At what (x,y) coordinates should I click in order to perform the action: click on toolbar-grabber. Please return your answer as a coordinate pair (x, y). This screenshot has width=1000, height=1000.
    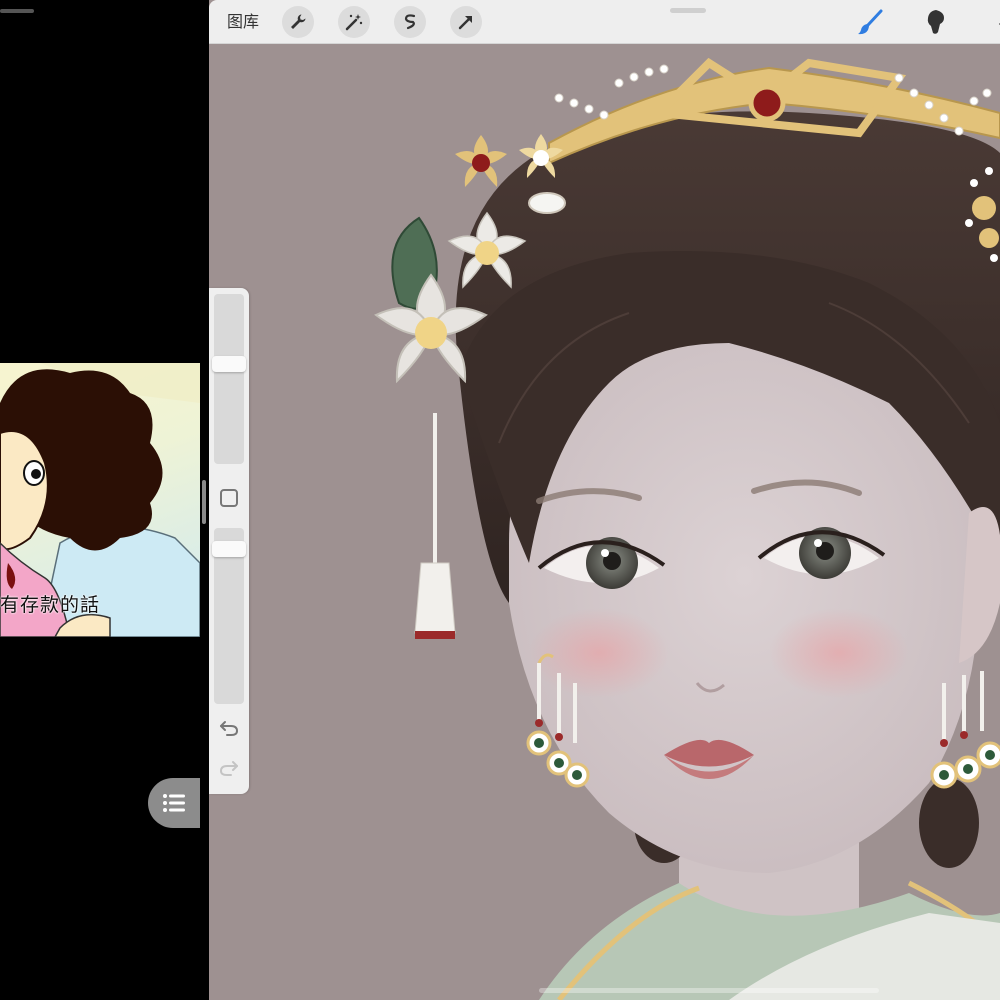
    Looking at the image, I should click on (688, 10).